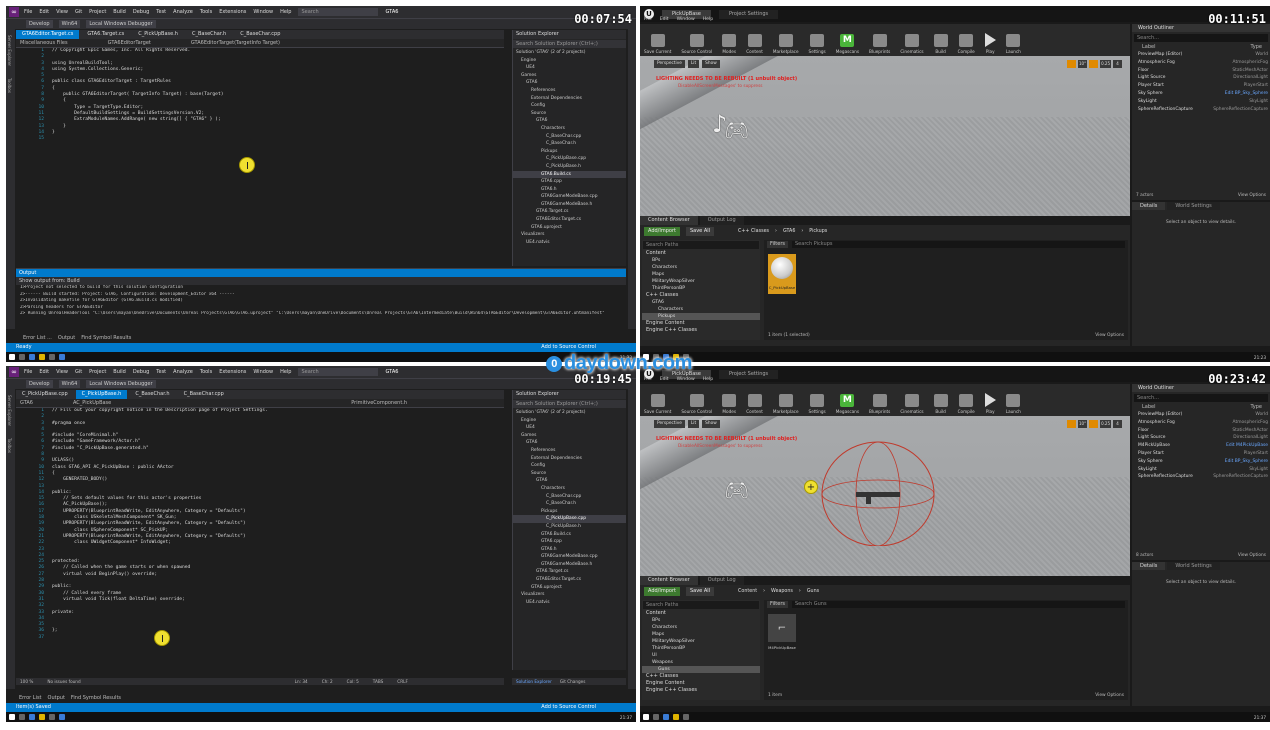  What do you see at coordinates (940, 404) in the screenshot?
I see `build-button: Build` at bounding box center [940, 404].